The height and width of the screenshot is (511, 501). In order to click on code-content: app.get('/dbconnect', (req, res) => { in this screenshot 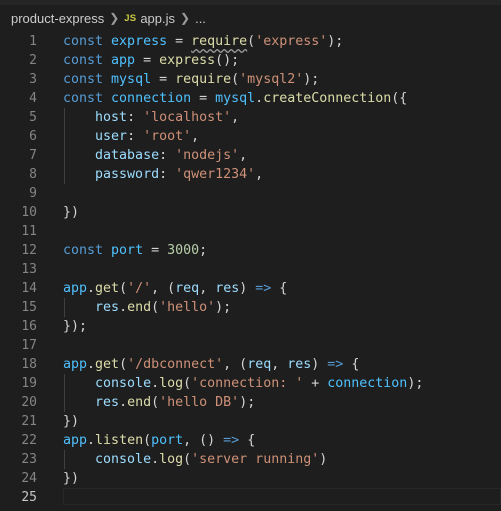, I will do `click(211, 364)`.